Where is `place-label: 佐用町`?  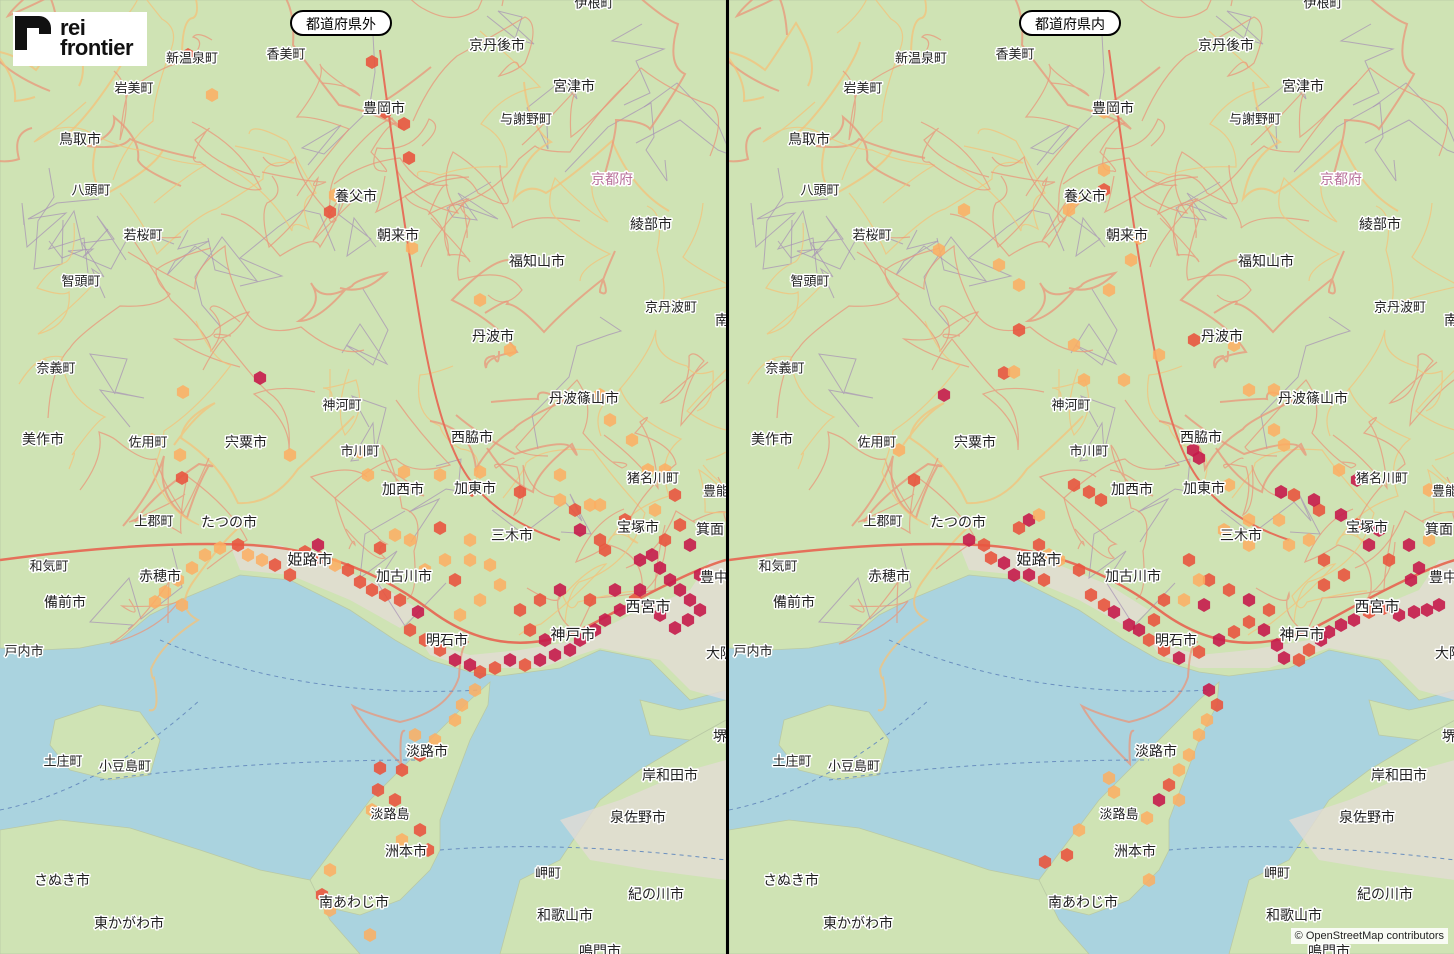
place-label: 佐用町 is located at coordinates (147, 443).